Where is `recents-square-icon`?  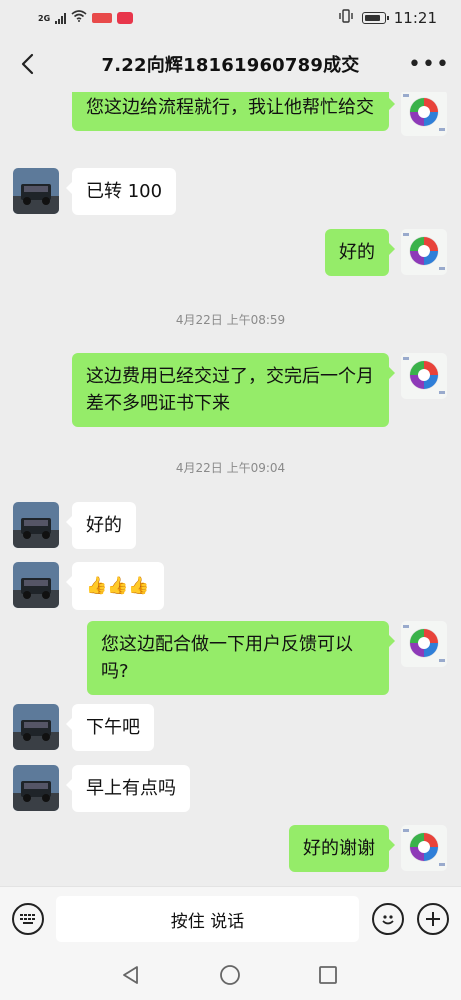
recents-square-icon is located at coordinates (328, 975).